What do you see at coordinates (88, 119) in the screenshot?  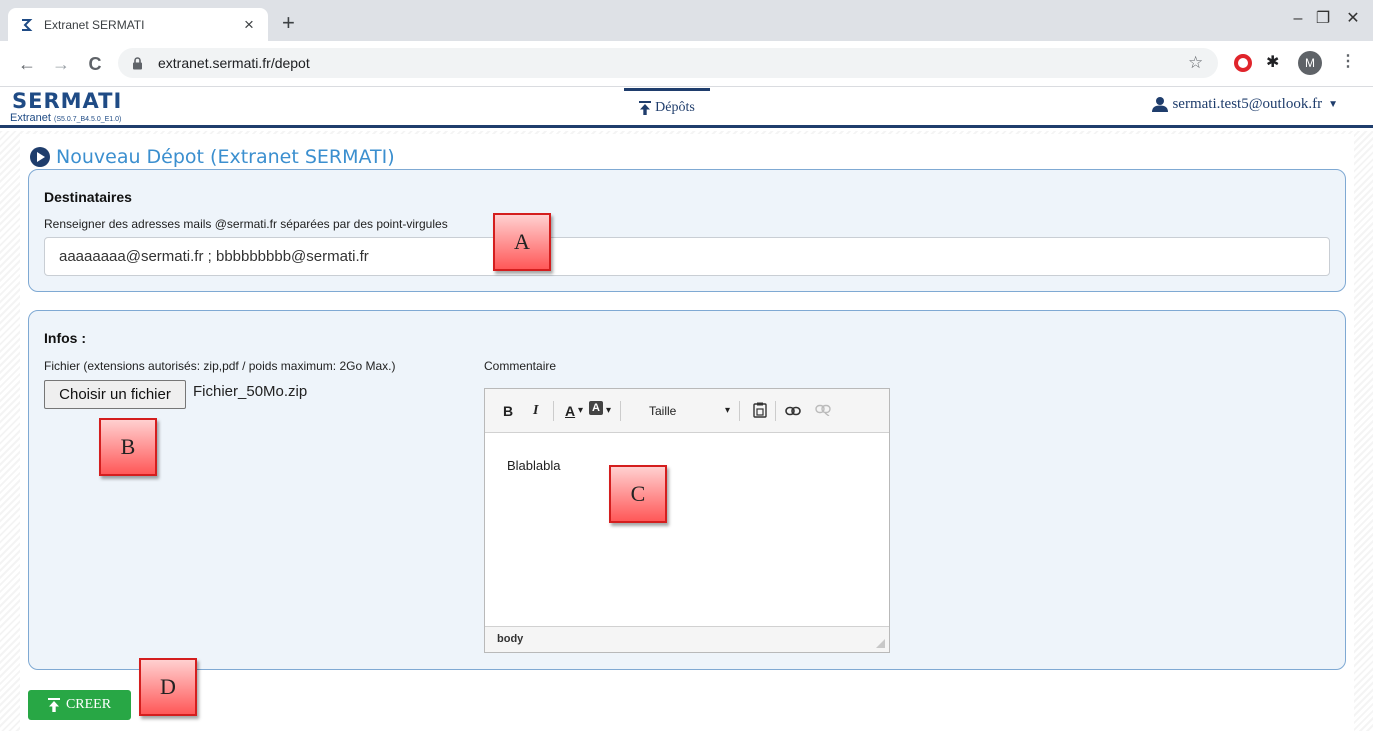 I see `app-version: (S5.0.7_B4.5.0_E1.0)` at bounding box center [88, 119].